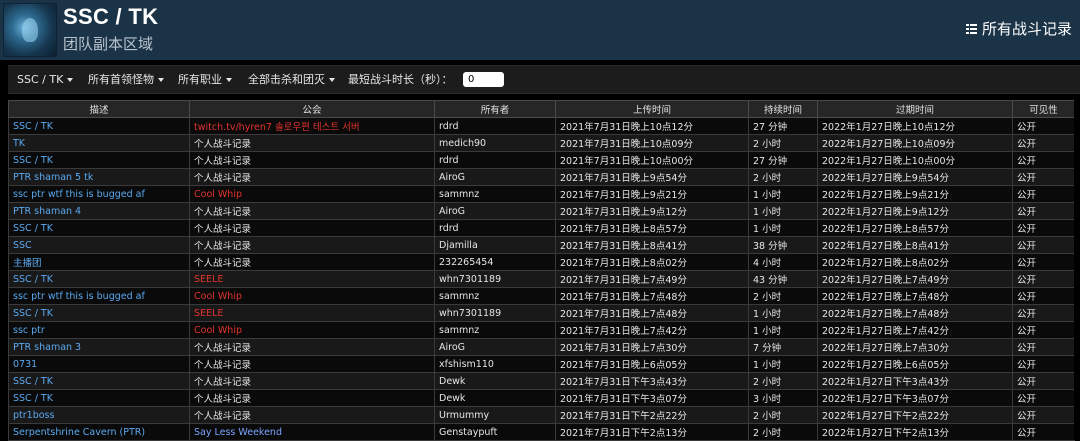 The image size is (1080, 441). I want to click on kill-filter-dropdown: 全部击杀和团灭, so click(291, 79).